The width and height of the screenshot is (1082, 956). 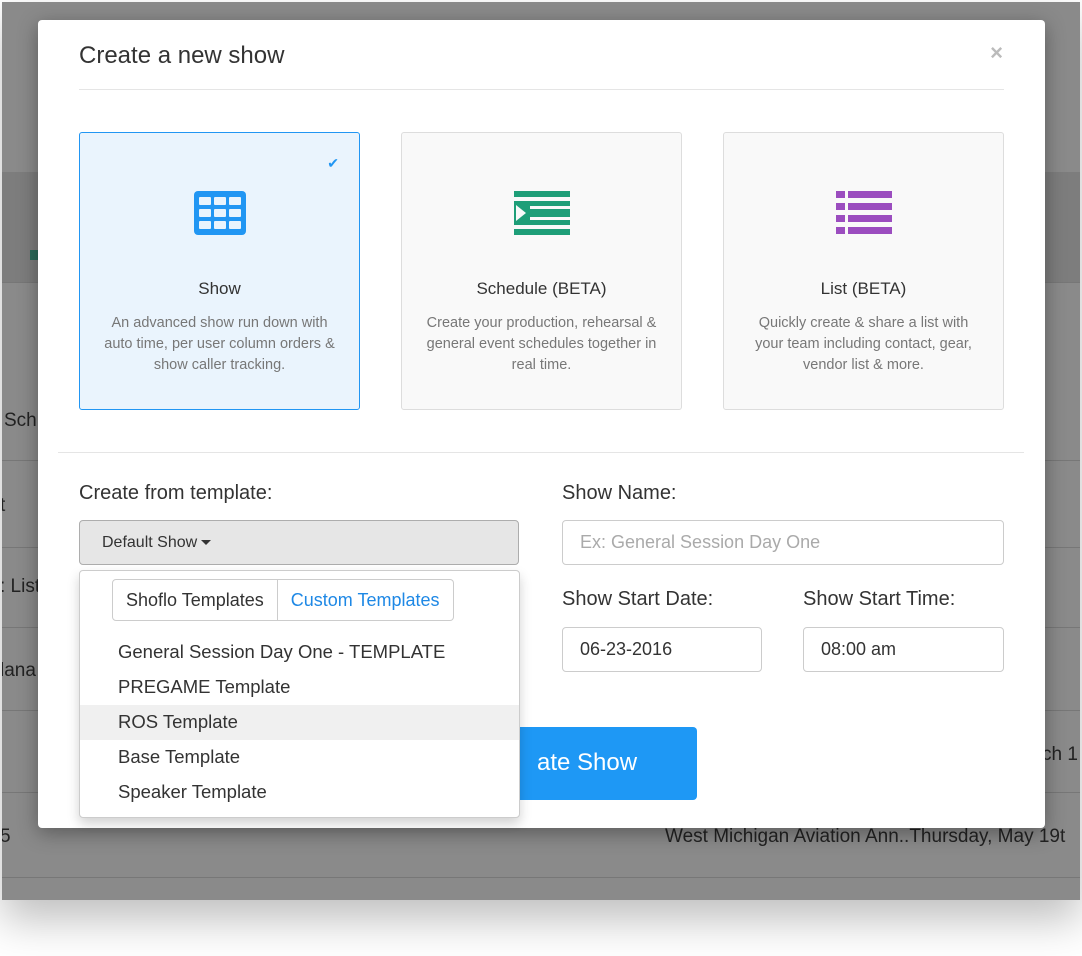 I want to click on modal-title: Create a new show, so click(x=182, y=55).